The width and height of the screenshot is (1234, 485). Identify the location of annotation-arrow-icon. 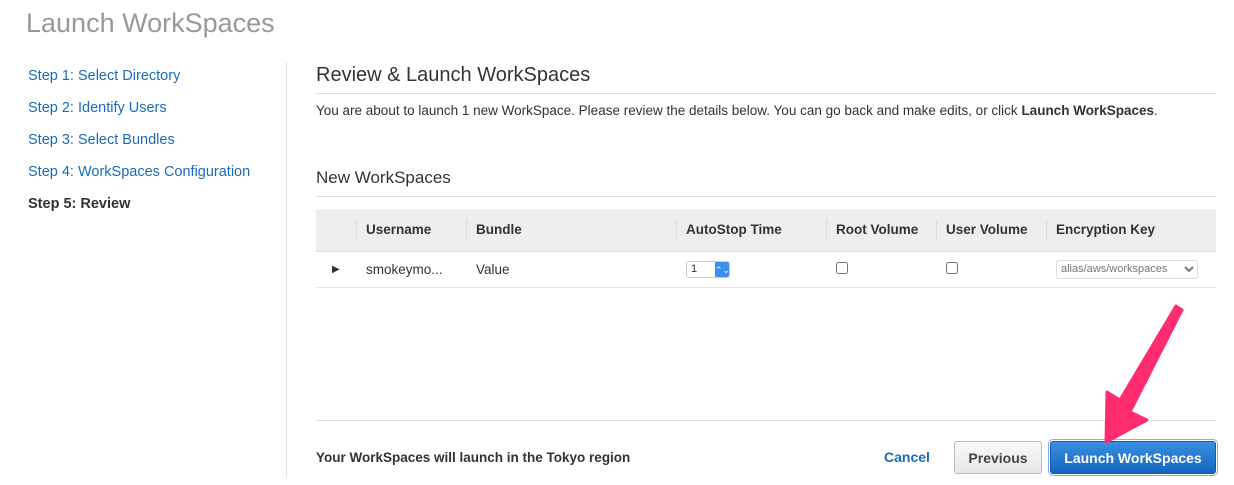
(1144, 374).